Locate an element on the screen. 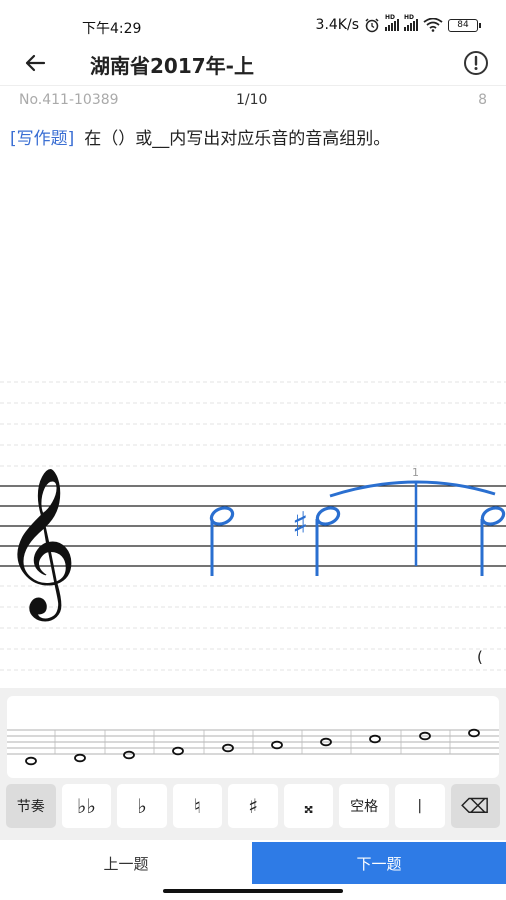  barline-key: | is located at coordinates (419, 806).